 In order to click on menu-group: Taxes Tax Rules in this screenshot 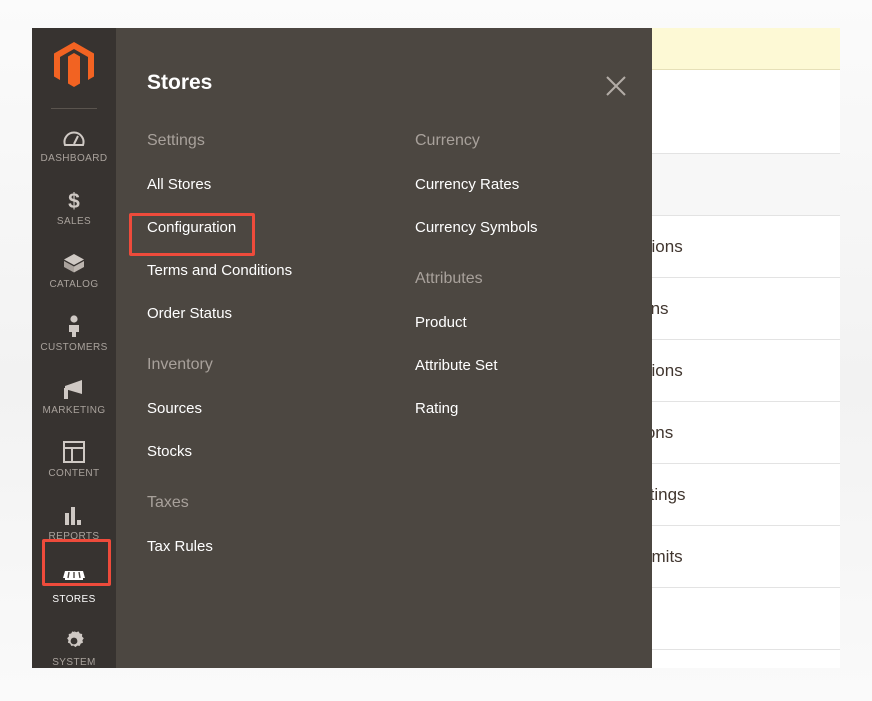, I will do `click(265, 524)`.